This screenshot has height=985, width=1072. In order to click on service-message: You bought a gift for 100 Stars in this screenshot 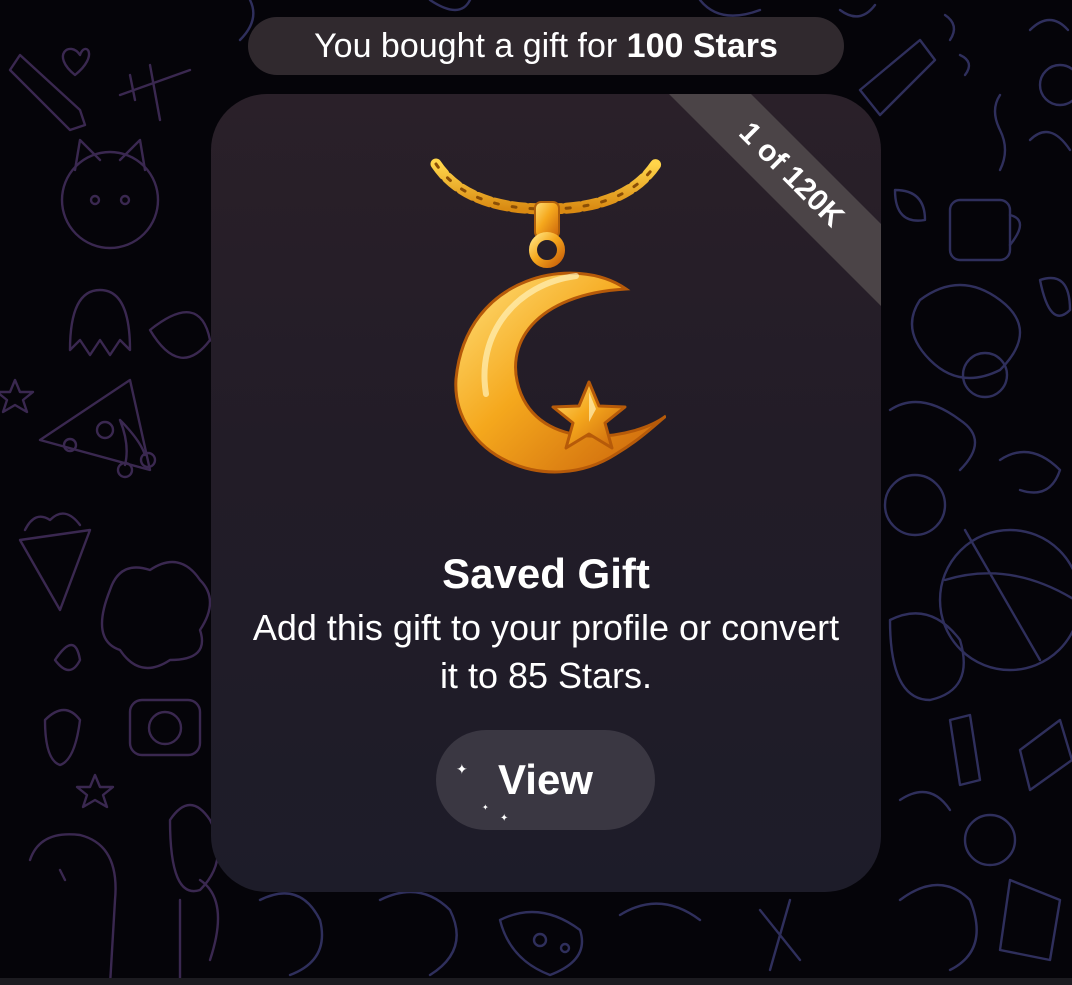, I will do `click(546, 46)`.